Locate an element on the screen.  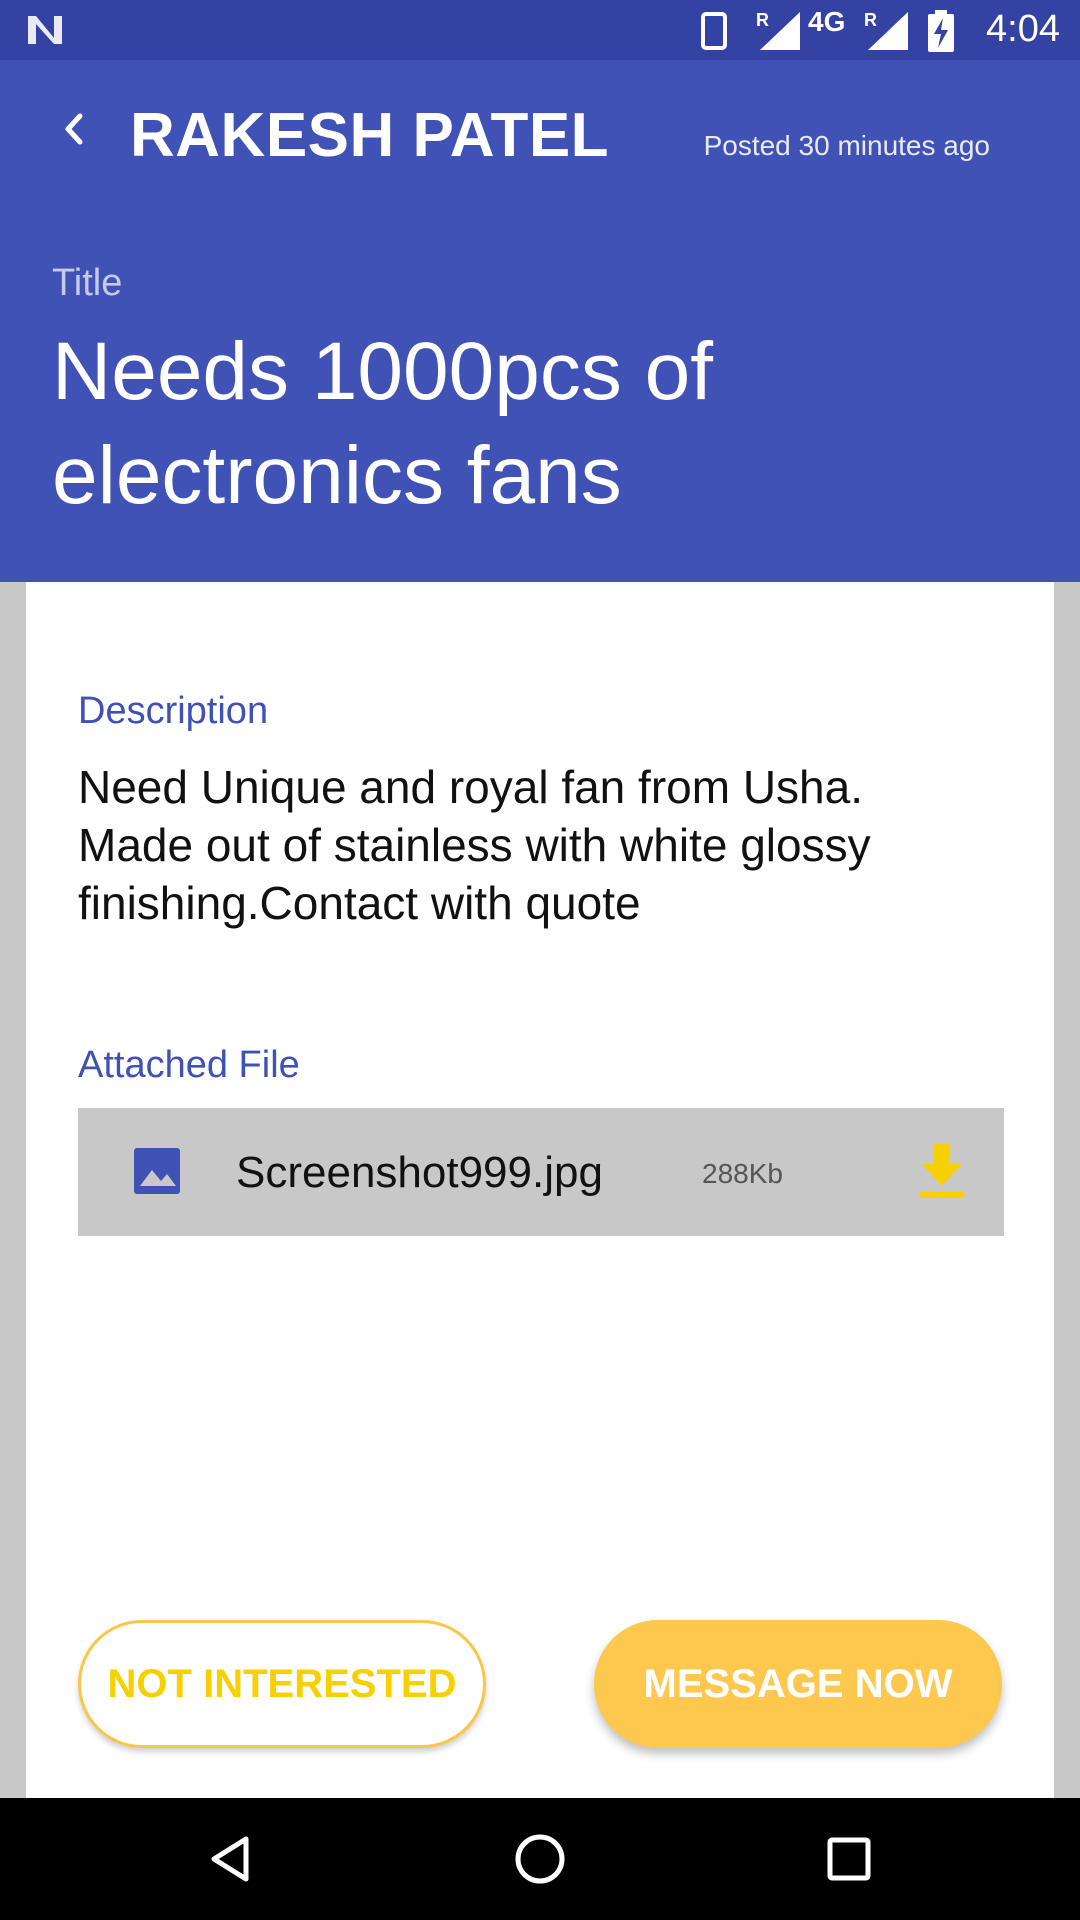
back-triangle-icon is located at coordinates (230, 1859).